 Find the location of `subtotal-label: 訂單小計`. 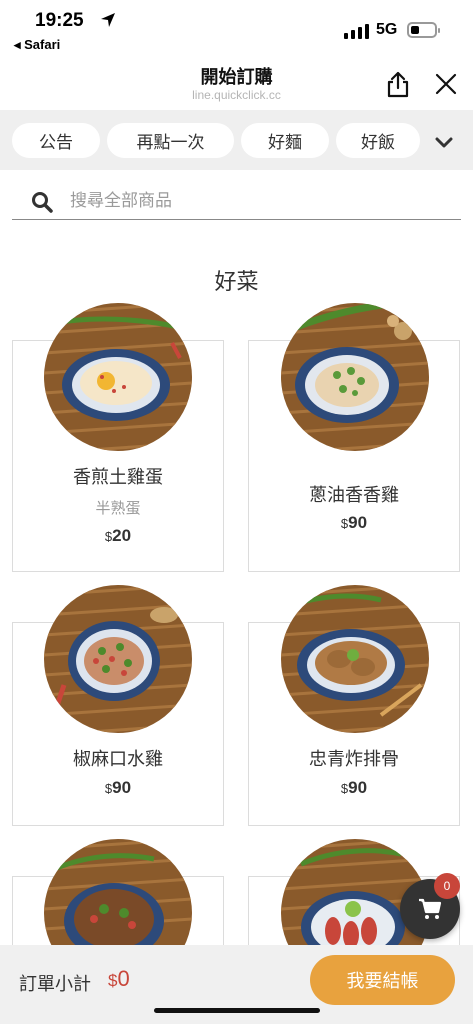

subtotal-label: 訂單小計 is located at coordinates (55, 984).